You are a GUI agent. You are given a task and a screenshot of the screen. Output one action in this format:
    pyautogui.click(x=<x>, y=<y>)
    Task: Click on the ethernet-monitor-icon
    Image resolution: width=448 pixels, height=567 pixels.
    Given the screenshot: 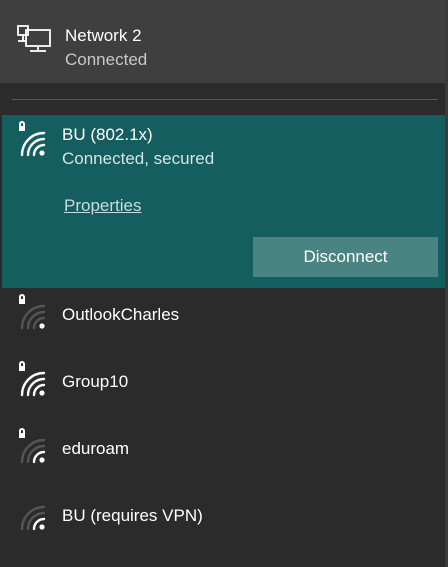 What is the action you would take?
    pyautogui.click(x=34, y=39)
    